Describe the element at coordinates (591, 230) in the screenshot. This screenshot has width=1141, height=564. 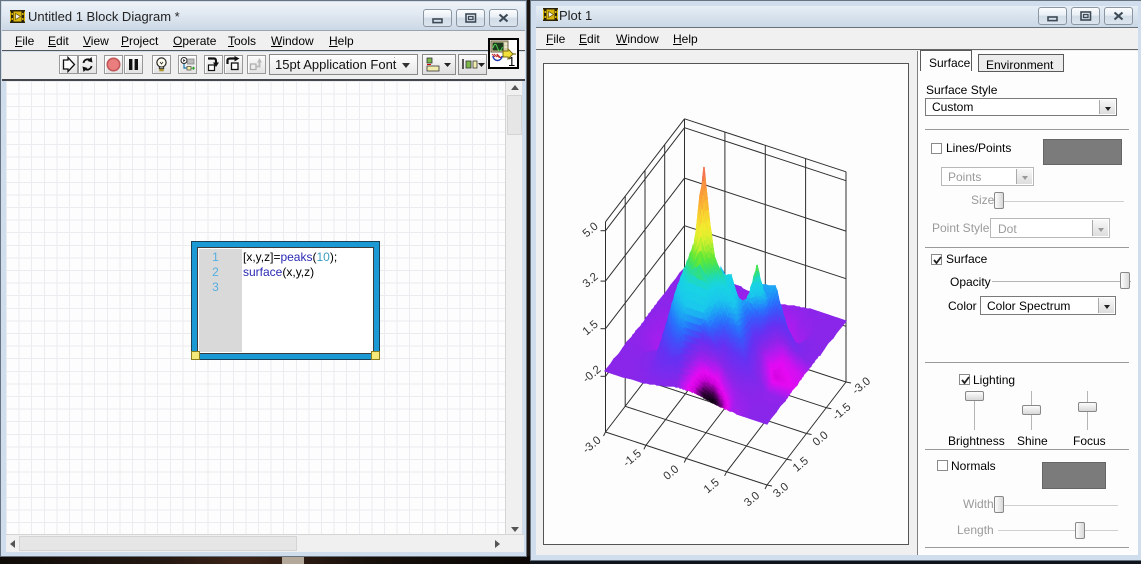
I see `svg-text: 5.0` at that location.